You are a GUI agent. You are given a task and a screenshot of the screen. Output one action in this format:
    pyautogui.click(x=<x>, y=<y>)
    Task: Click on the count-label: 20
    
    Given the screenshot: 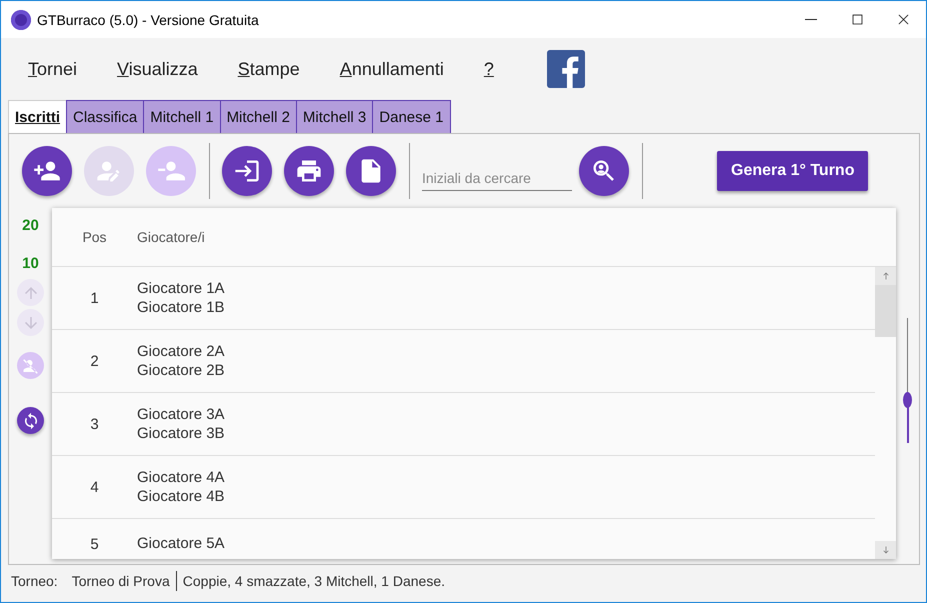 What is the action you would take?
    pyautogui.click(x=30, y=226)
    